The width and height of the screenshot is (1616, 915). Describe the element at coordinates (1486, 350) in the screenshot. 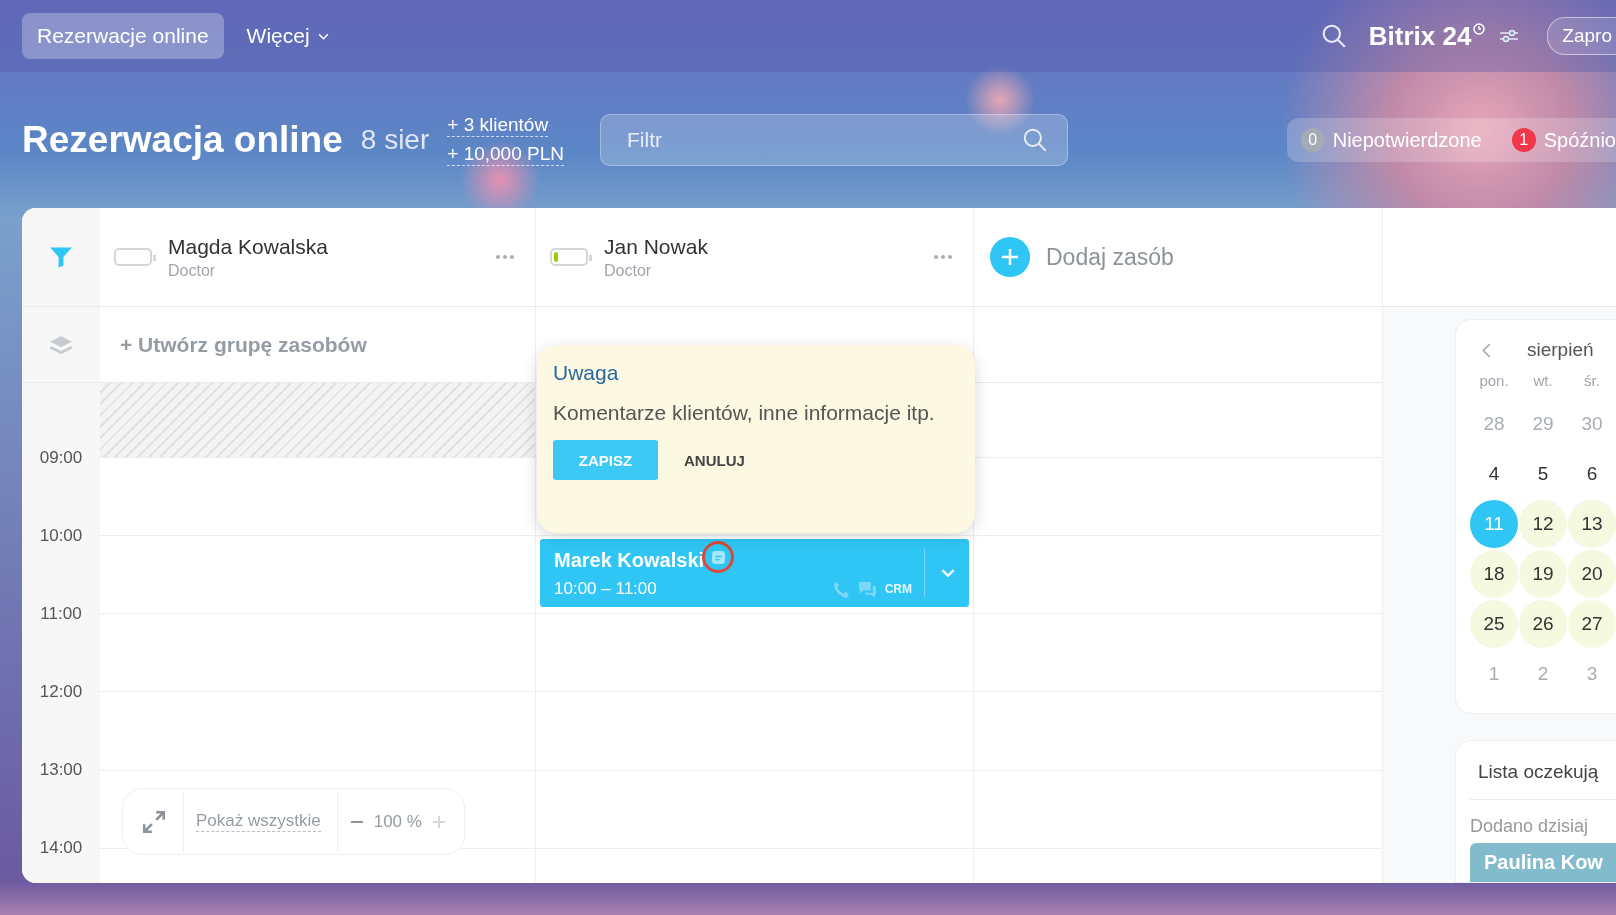

I see `chevron-left-icon` at that location.